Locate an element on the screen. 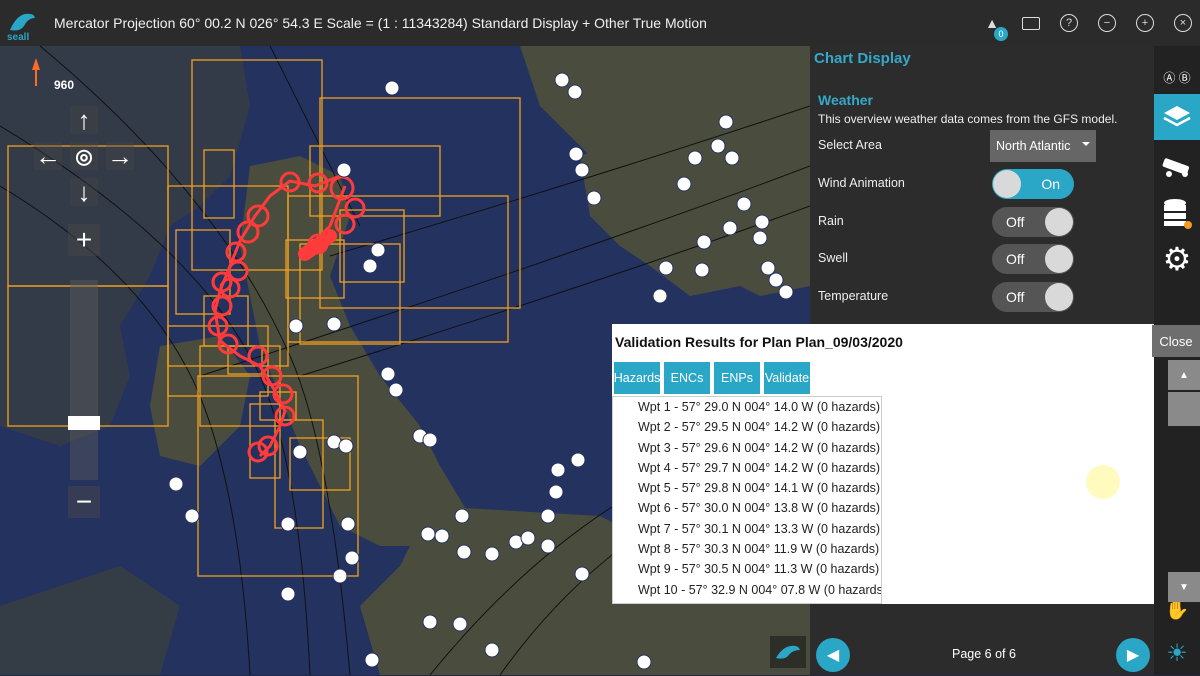 The height and width of the screenshot is (676, 1200). layers-icon is located at coordinates (1177, 117).